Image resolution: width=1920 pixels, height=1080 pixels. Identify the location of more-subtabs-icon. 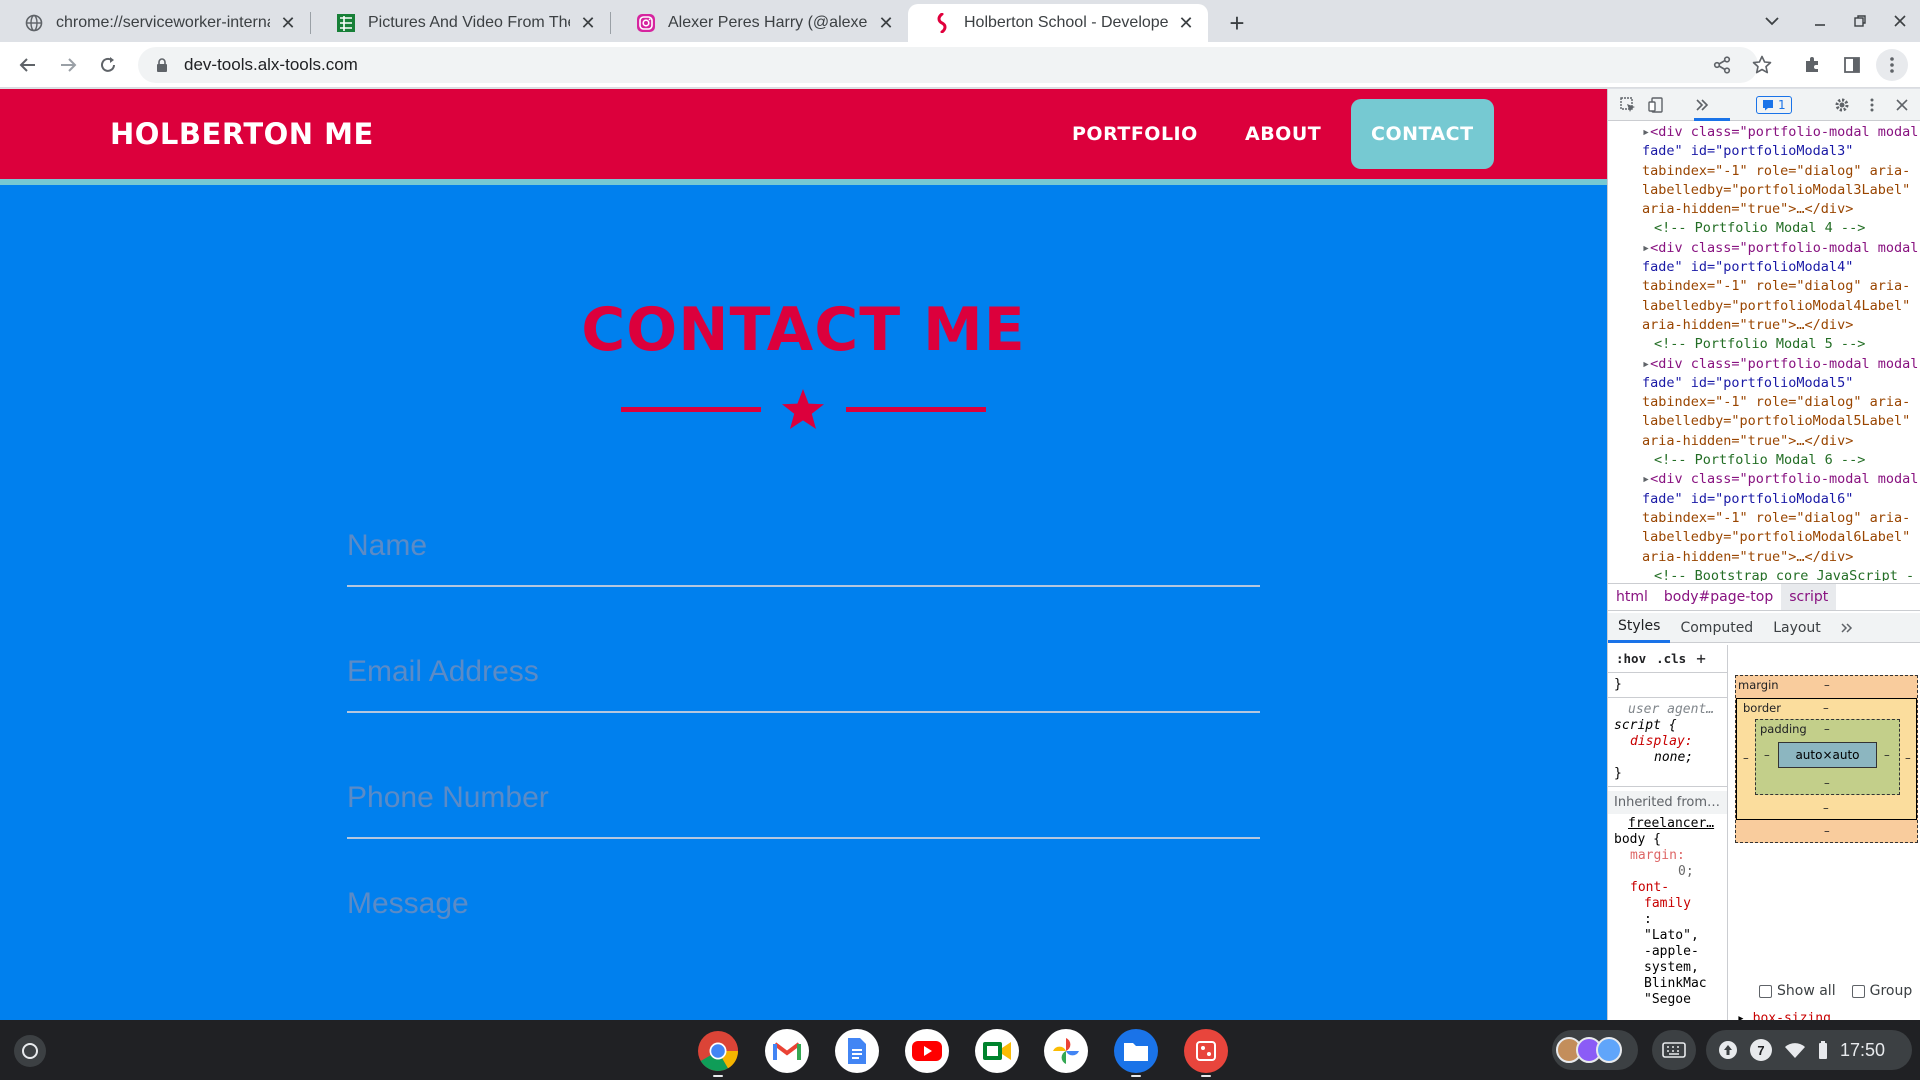
(1847, 628).